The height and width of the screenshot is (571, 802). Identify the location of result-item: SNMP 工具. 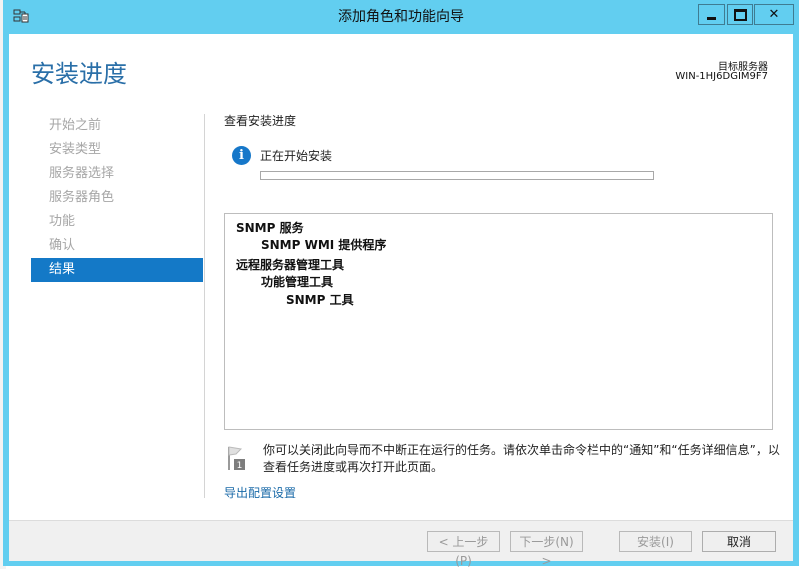
(320, 300).